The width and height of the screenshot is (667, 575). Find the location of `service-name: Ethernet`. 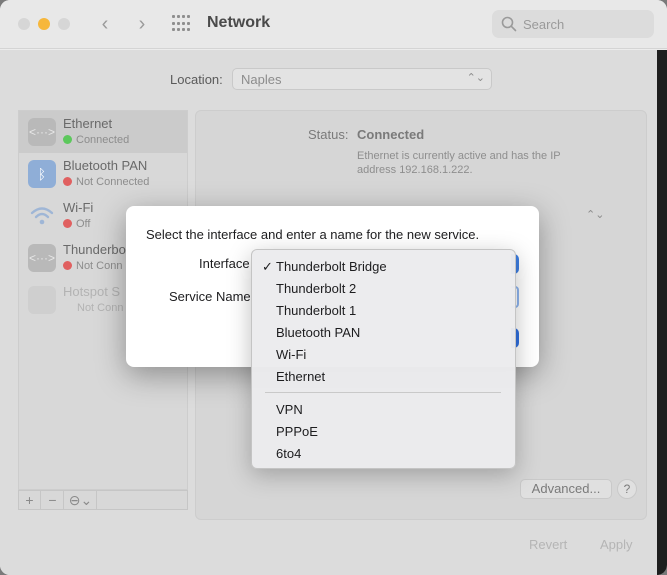

service-name: Ethernet is located at coordinates (88, 123).